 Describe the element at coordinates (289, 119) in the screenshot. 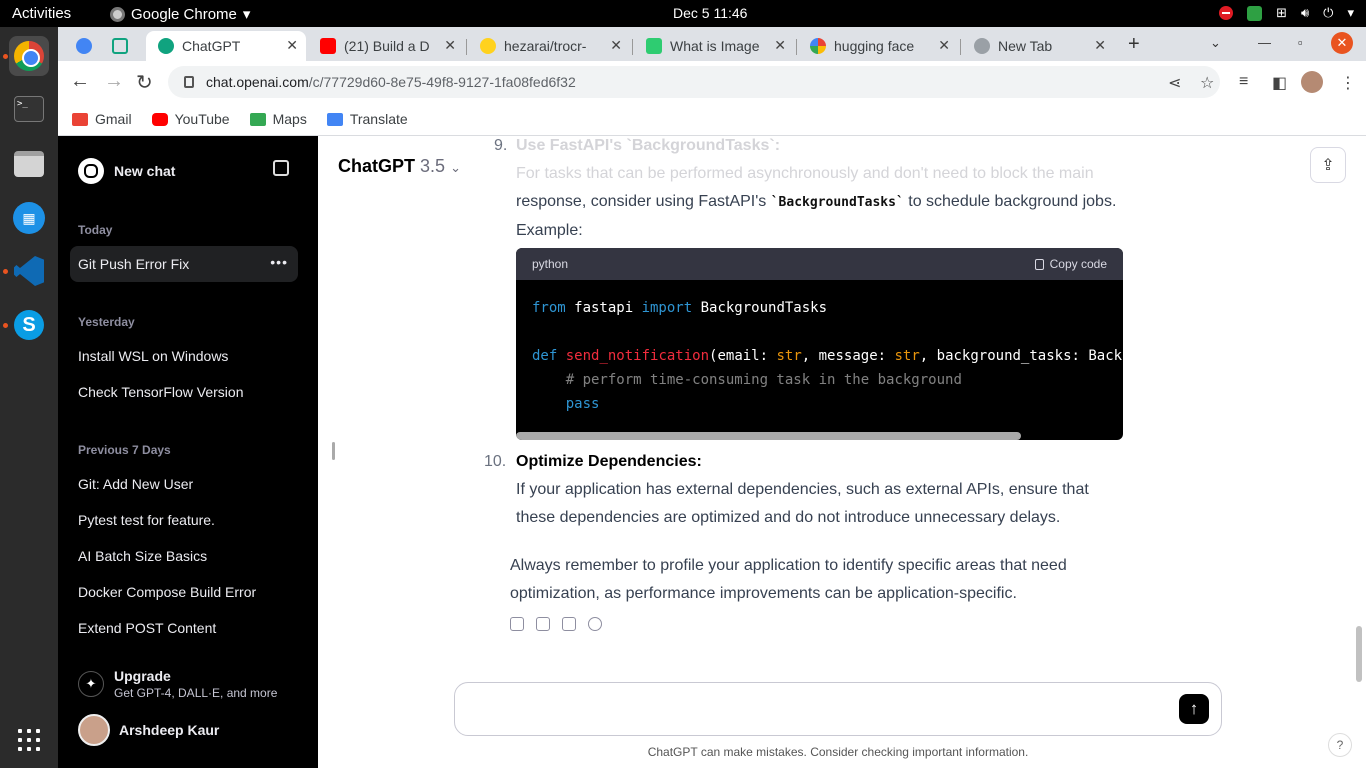

I see `bookmark-label: Maps` at that location.